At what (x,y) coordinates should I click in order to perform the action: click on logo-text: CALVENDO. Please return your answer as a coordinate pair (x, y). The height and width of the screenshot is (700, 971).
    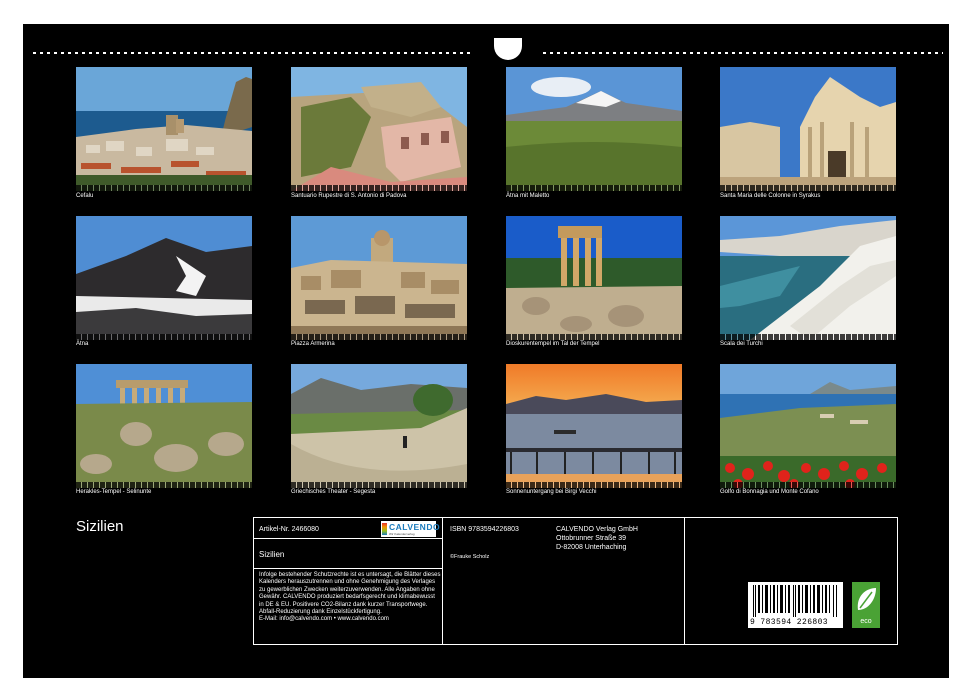
    Looking at the image, I should click on (415, 527).